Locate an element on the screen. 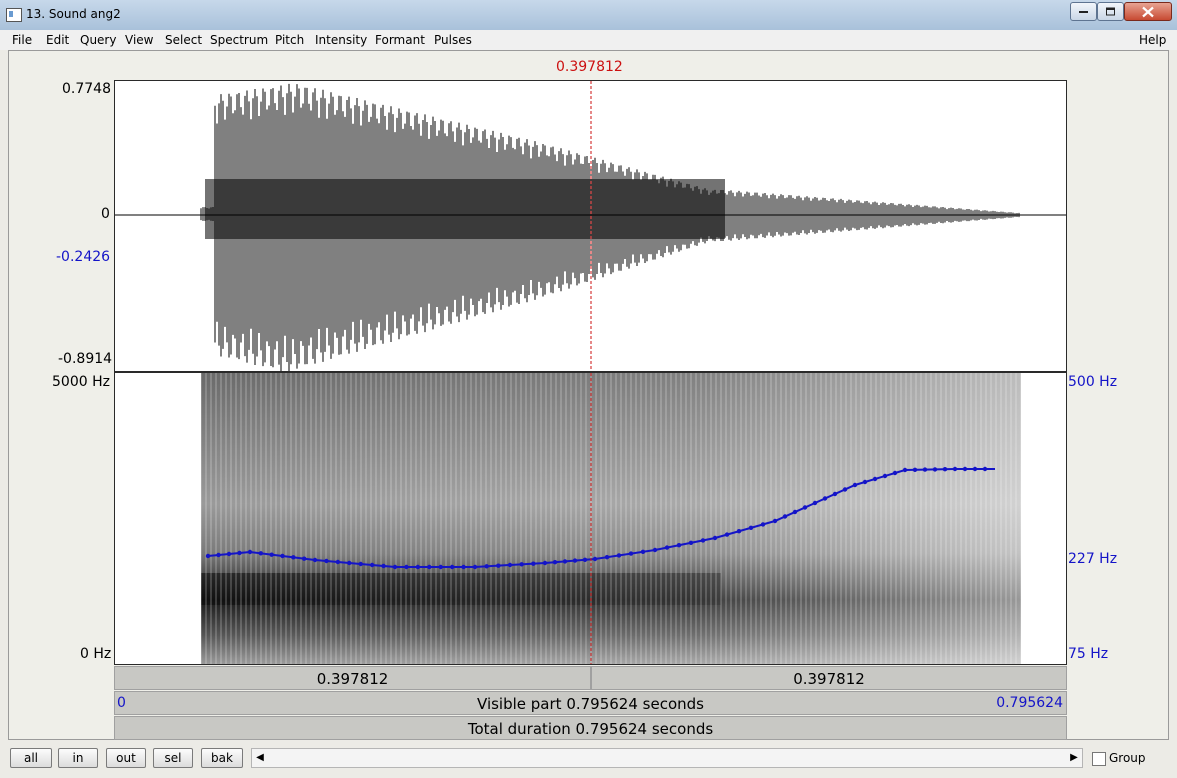 The width and height of the screenshot is (1177, 778). close-button is located at coordinates (1148, 11).